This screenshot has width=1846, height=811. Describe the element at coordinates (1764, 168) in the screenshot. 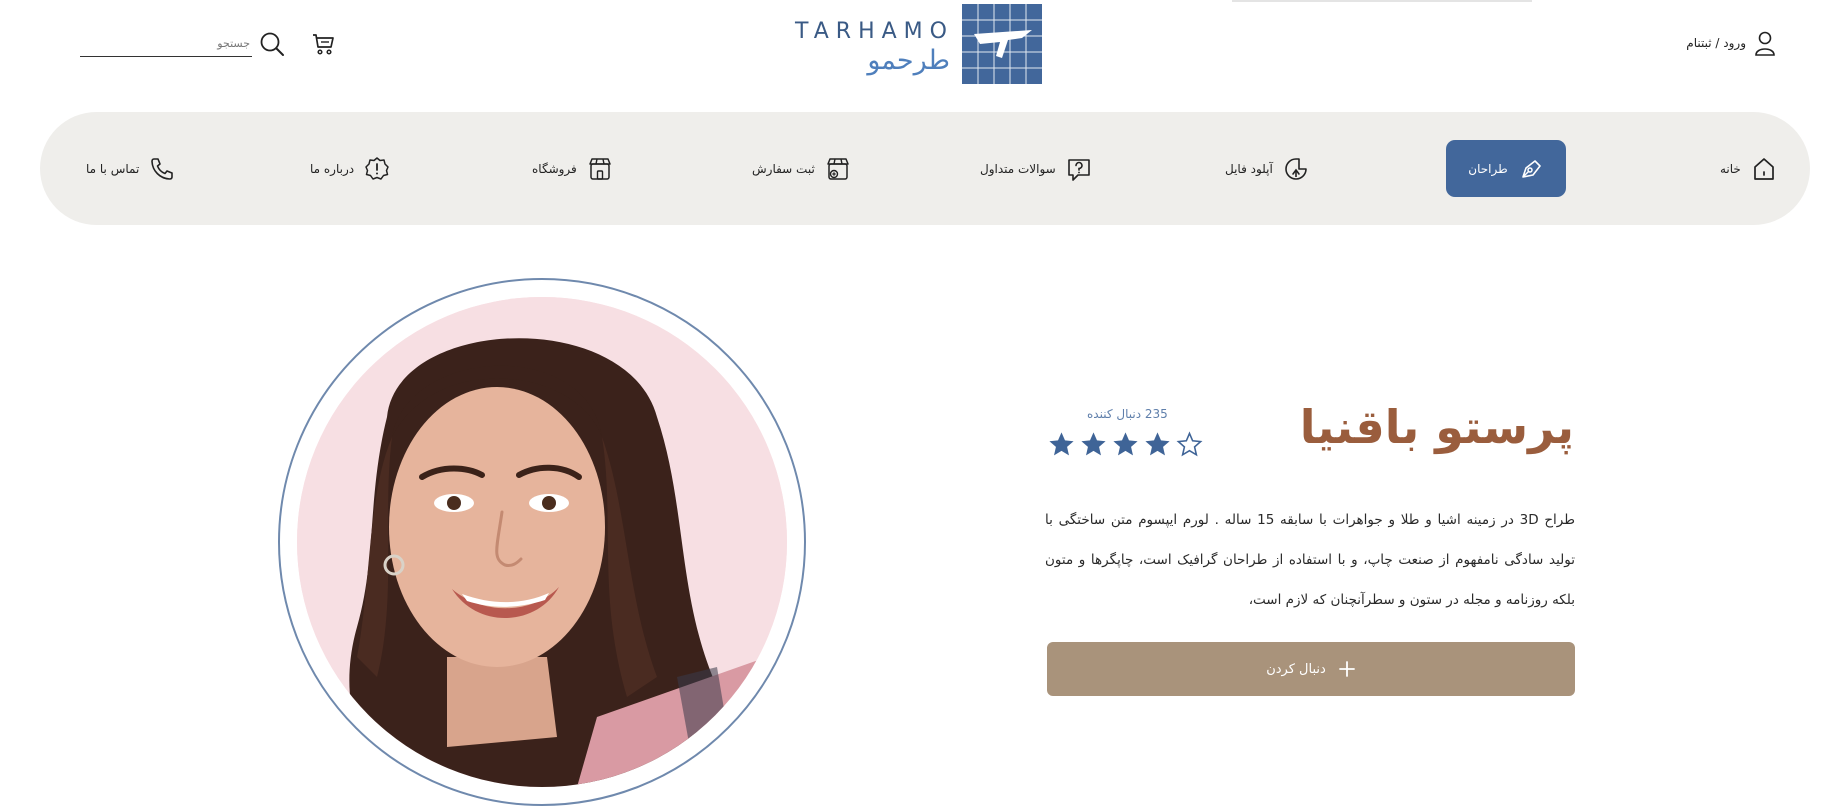

I see `home-icon` at that location.